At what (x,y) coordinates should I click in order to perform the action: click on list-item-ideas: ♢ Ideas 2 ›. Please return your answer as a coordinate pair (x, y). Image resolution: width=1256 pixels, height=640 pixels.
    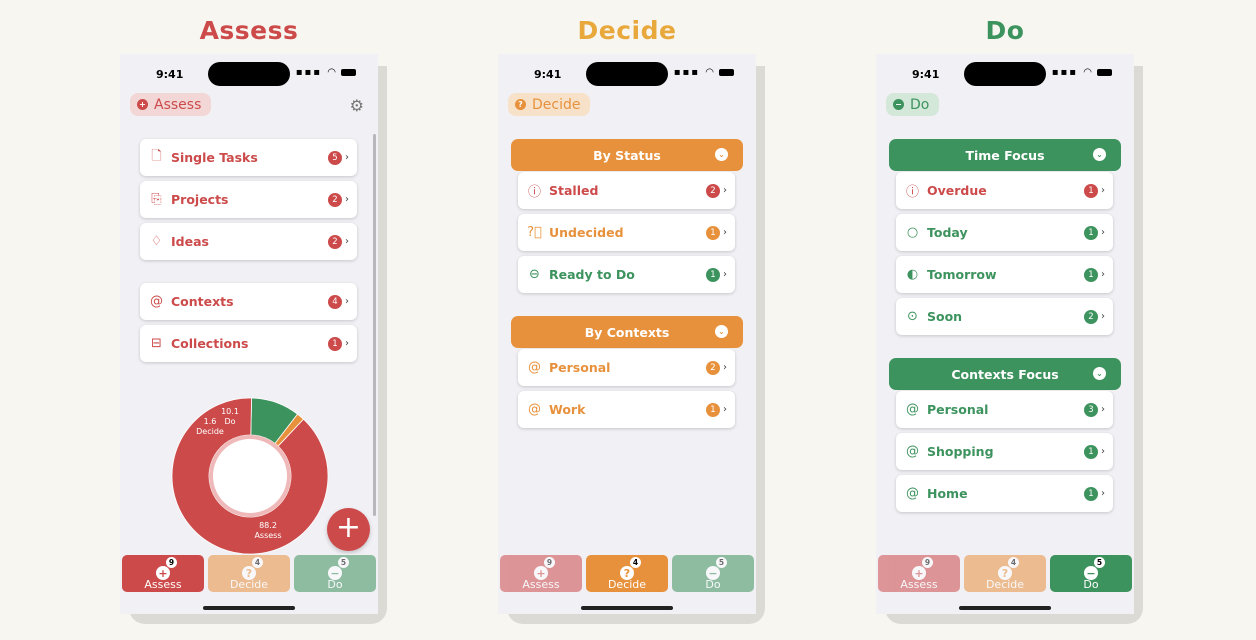
    Looking at the image, I should click on (248, 241).